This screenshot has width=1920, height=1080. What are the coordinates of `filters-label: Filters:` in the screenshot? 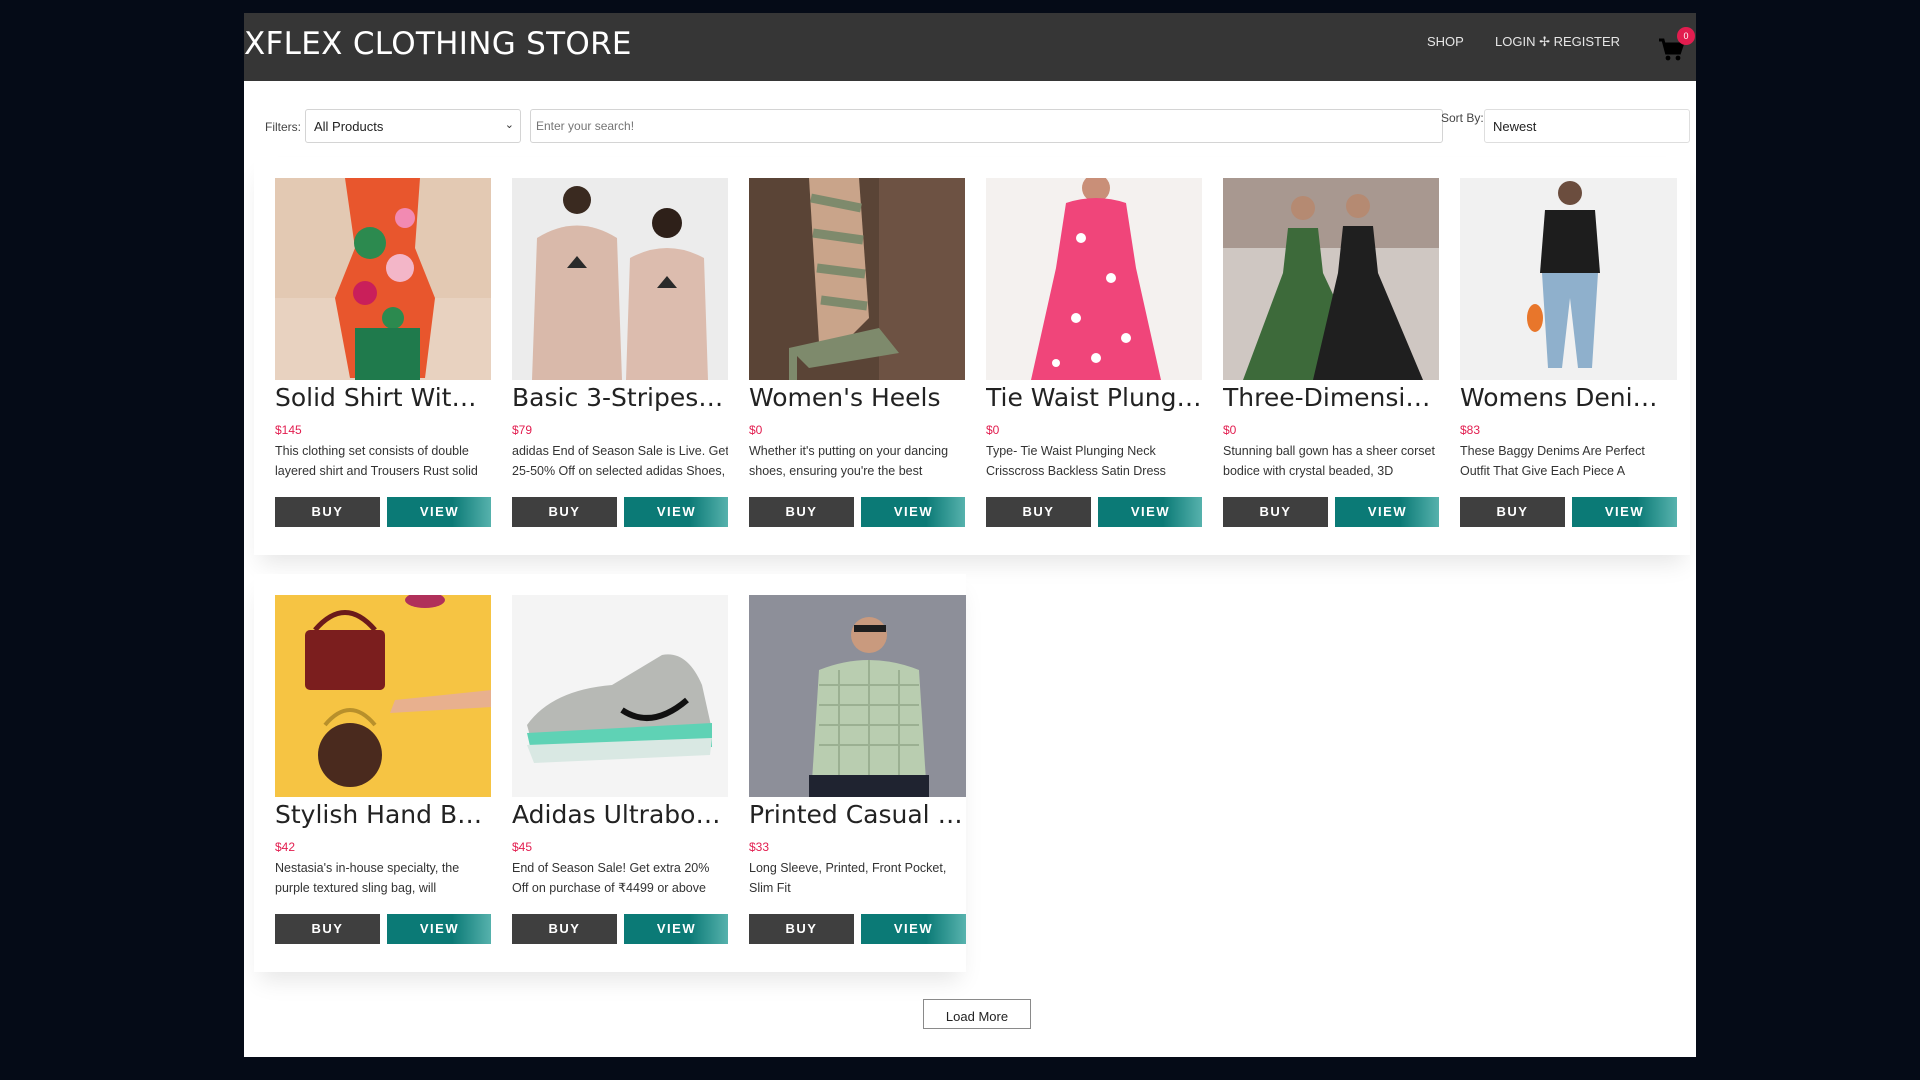 It's located at (283, 127).